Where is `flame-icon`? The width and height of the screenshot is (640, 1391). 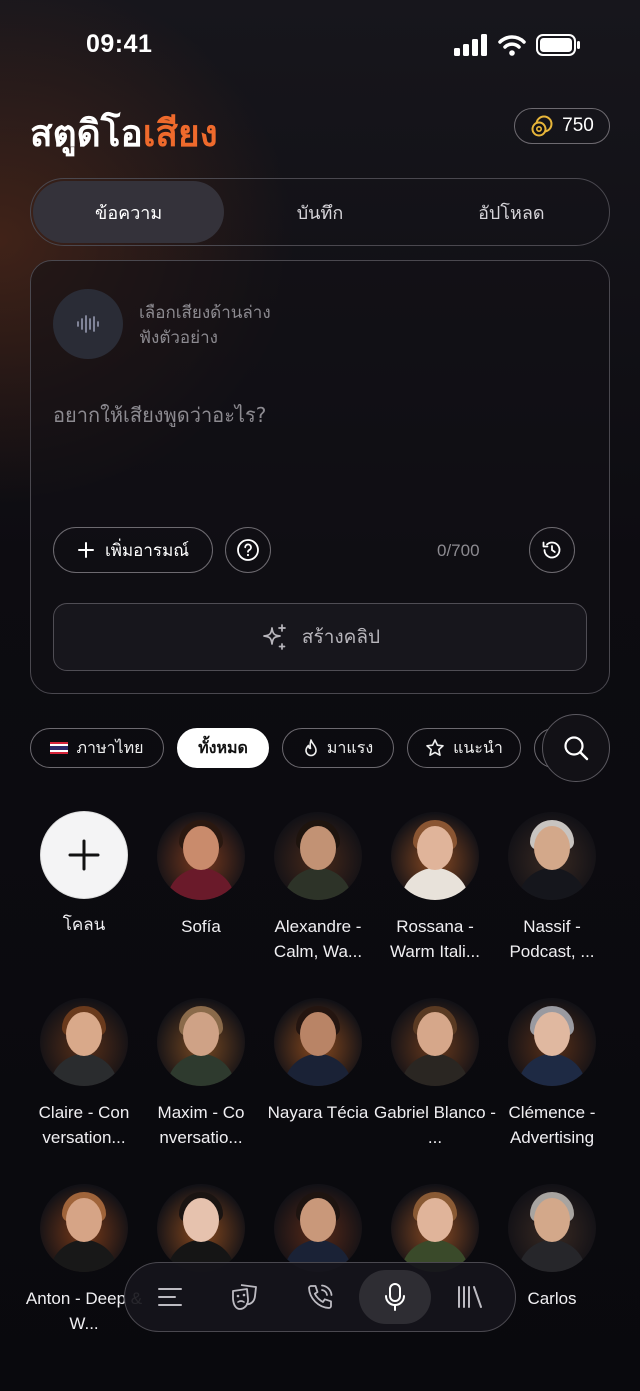
flame-icon is located at coordinates (311, 748).